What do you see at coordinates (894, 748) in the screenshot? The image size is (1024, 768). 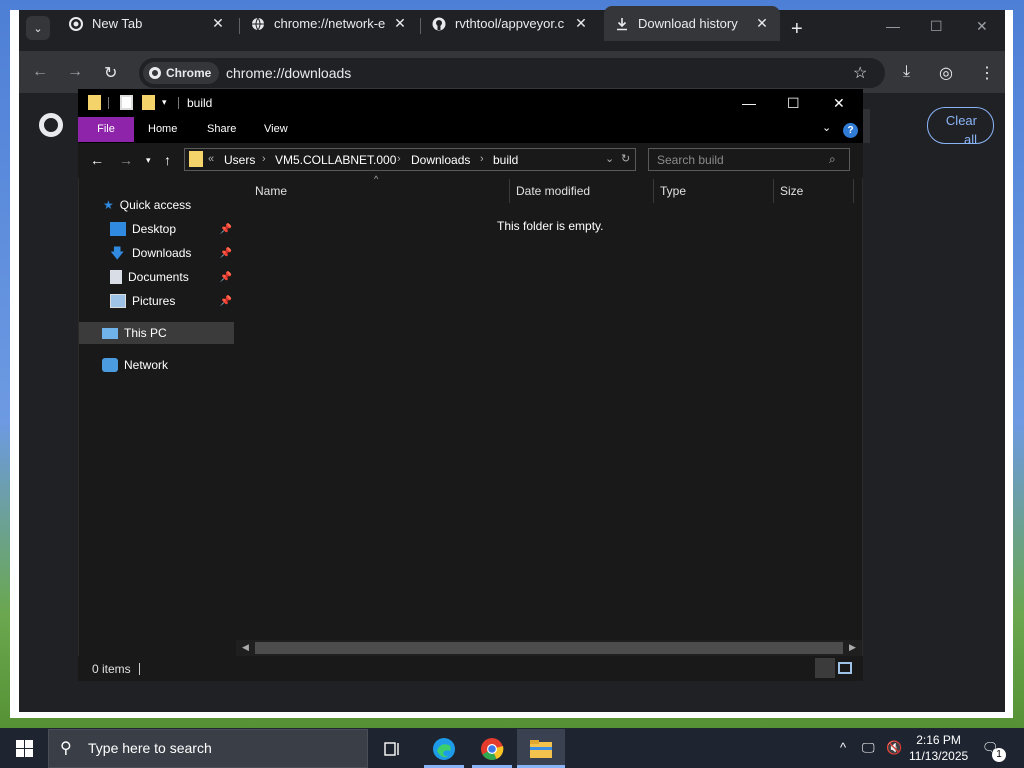 I see `volume-muted-icon: 🔇` at bounding box center [894, 748].